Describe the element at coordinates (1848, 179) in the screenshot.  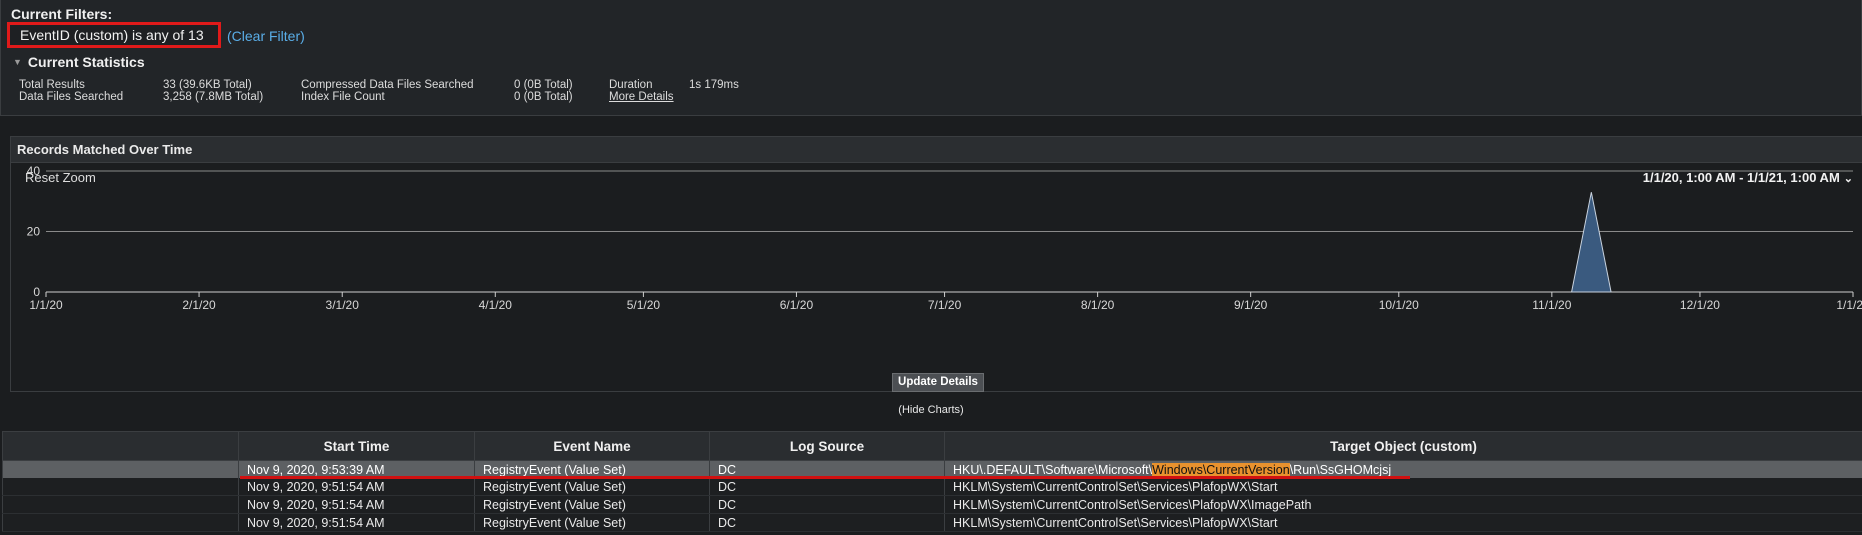
I see `chevron-down-icon: ⌄` at that location.